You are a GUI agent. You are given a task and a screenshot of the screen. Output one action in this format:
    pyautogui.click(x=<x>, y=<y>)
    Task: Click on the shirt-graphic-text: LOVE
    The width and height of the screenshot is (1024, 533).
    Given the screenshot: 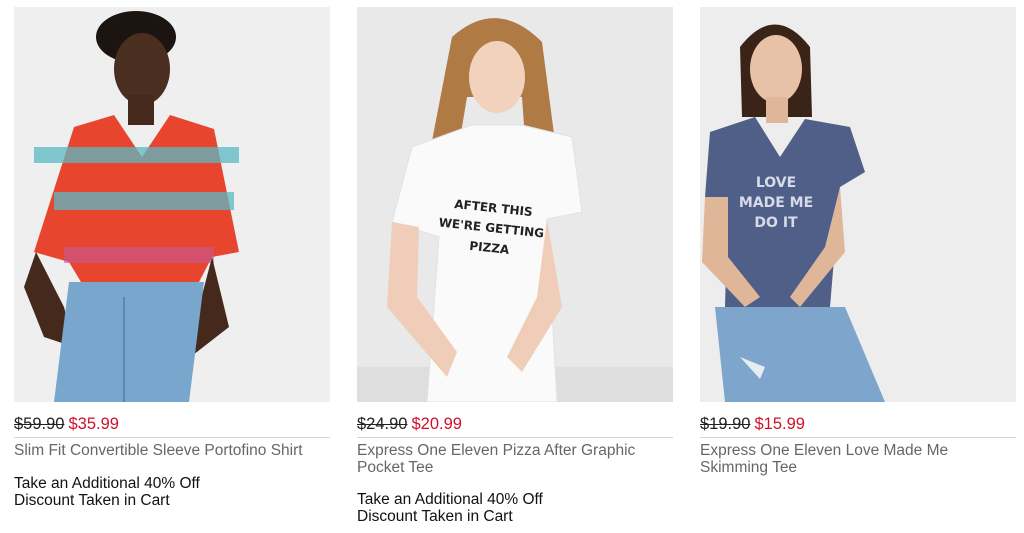 What is the action you would take?
    pyautogui.click(x=776, y=183)
    